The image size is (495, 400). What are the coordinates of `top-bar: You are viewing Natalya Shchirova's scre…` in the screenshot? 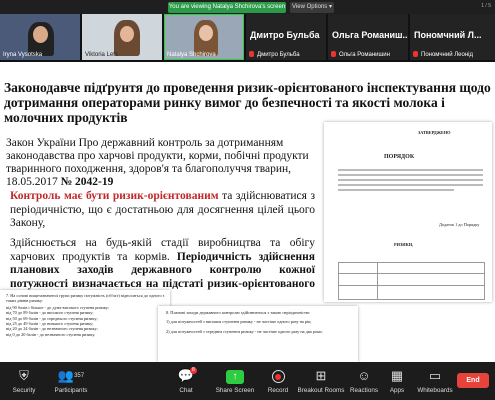 It's located at (247, 7).